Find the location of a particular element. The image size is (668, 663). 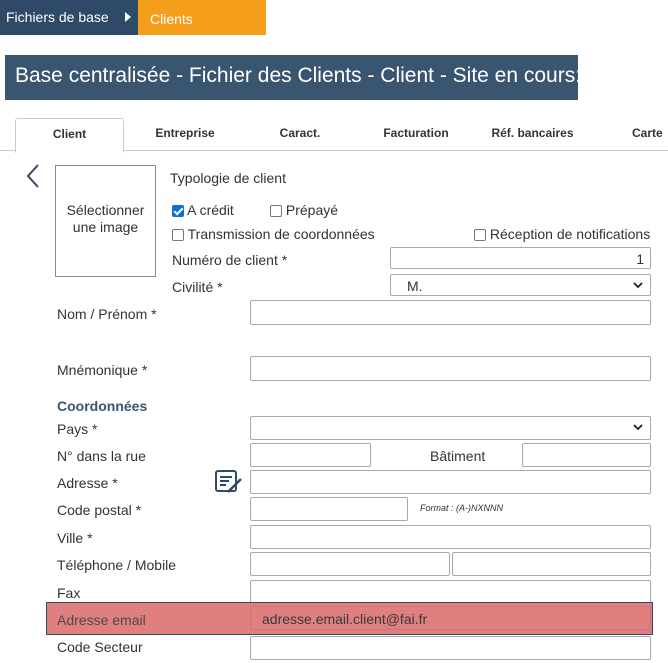

breadcrumb-item-label: Fichiers de base is located at coordinates (57, 17).